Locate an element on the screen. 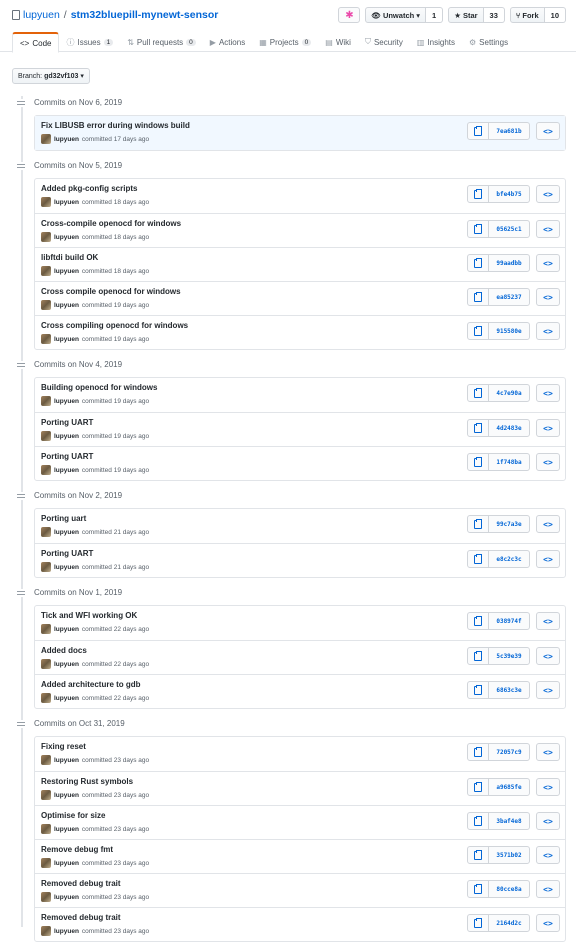  commit-message-link: Building openocd for windows is located at coordinates (99, 387).